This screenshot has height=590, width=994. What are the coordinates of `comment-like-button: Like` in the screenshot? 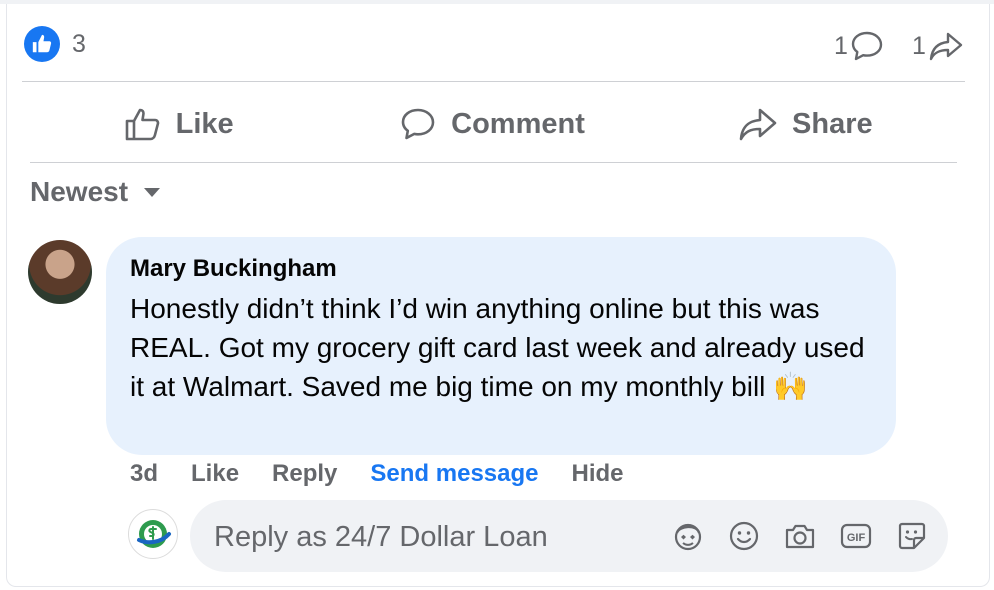 It's located at (215, 474).